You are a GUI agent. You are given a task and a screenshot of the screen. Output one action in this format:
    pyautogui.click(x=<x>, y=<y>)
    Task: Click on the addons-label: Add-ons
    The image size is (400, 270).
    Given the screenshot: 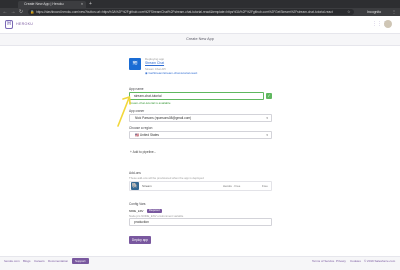 What is the action you would take?
    pyautogui.click(x=135, y=173)
    